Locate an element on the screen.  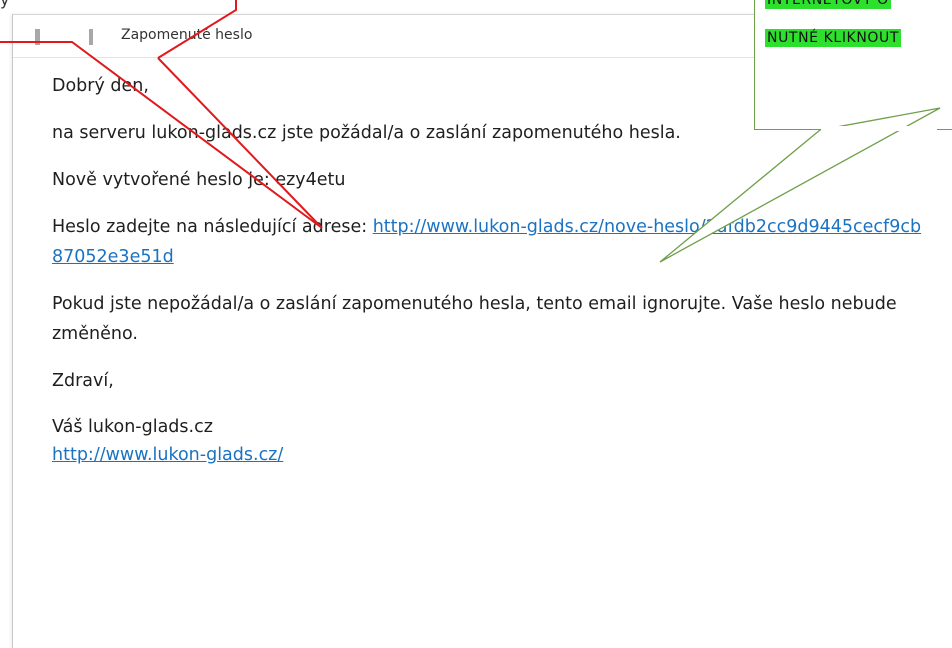
link-label: Heslo zadejte na následující adrese: is located at coordinates (212, 227).